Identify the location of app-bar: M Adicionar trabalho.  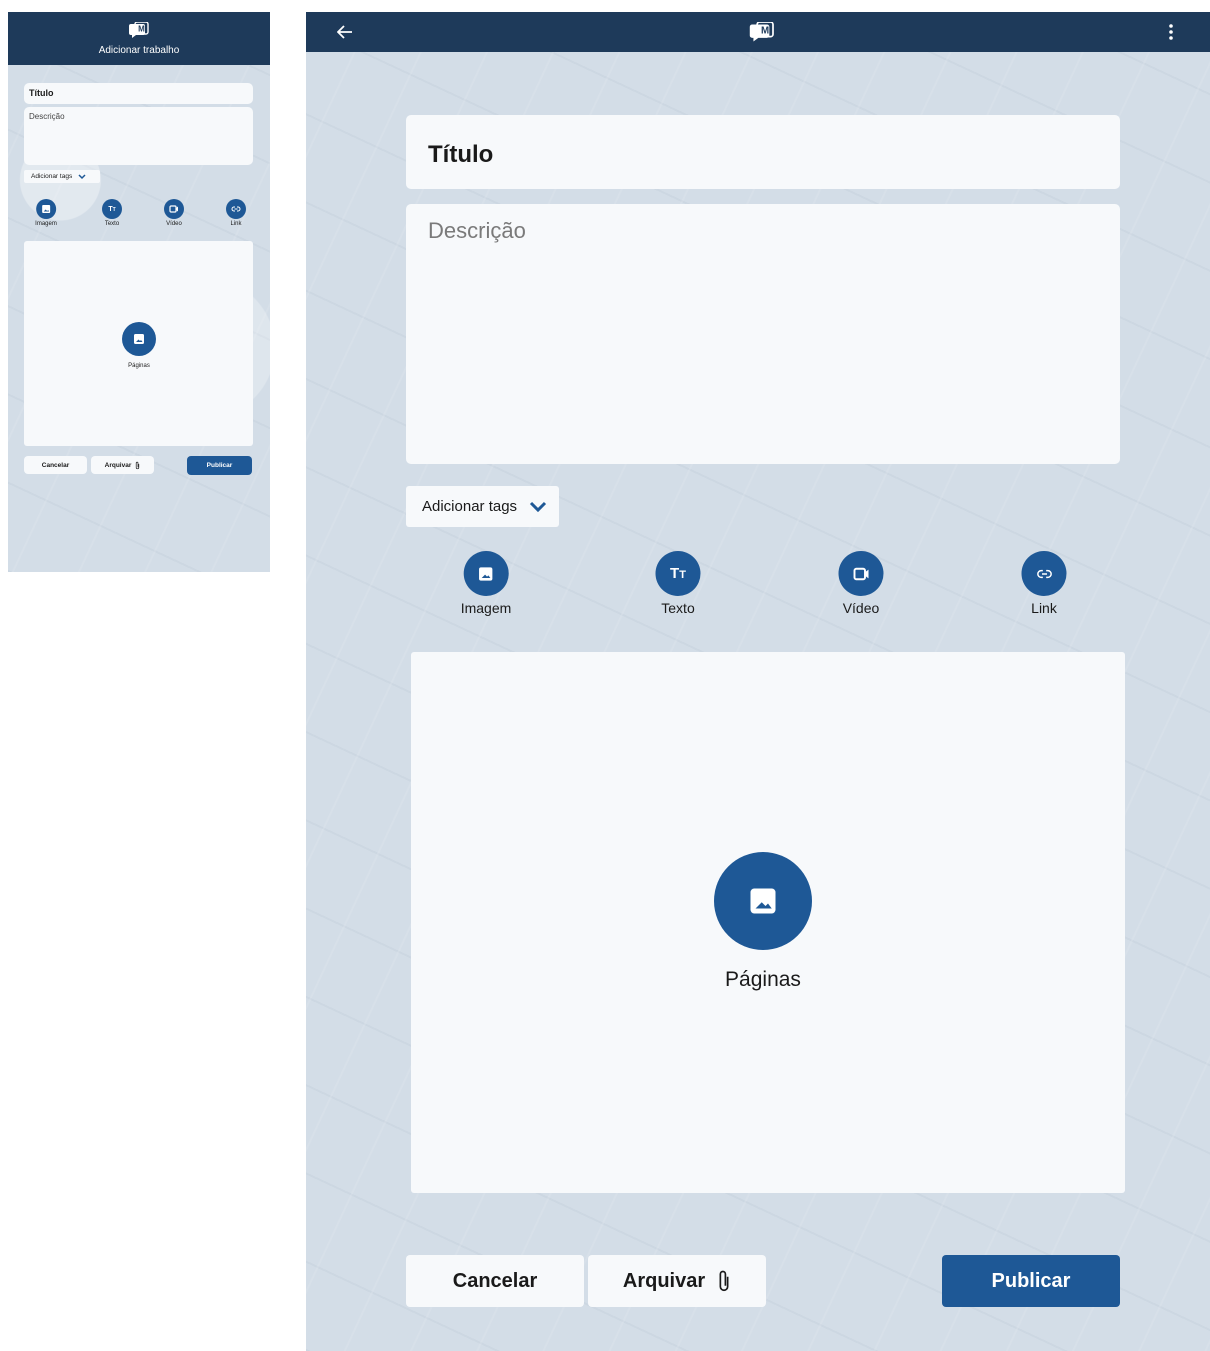
(139, 38).